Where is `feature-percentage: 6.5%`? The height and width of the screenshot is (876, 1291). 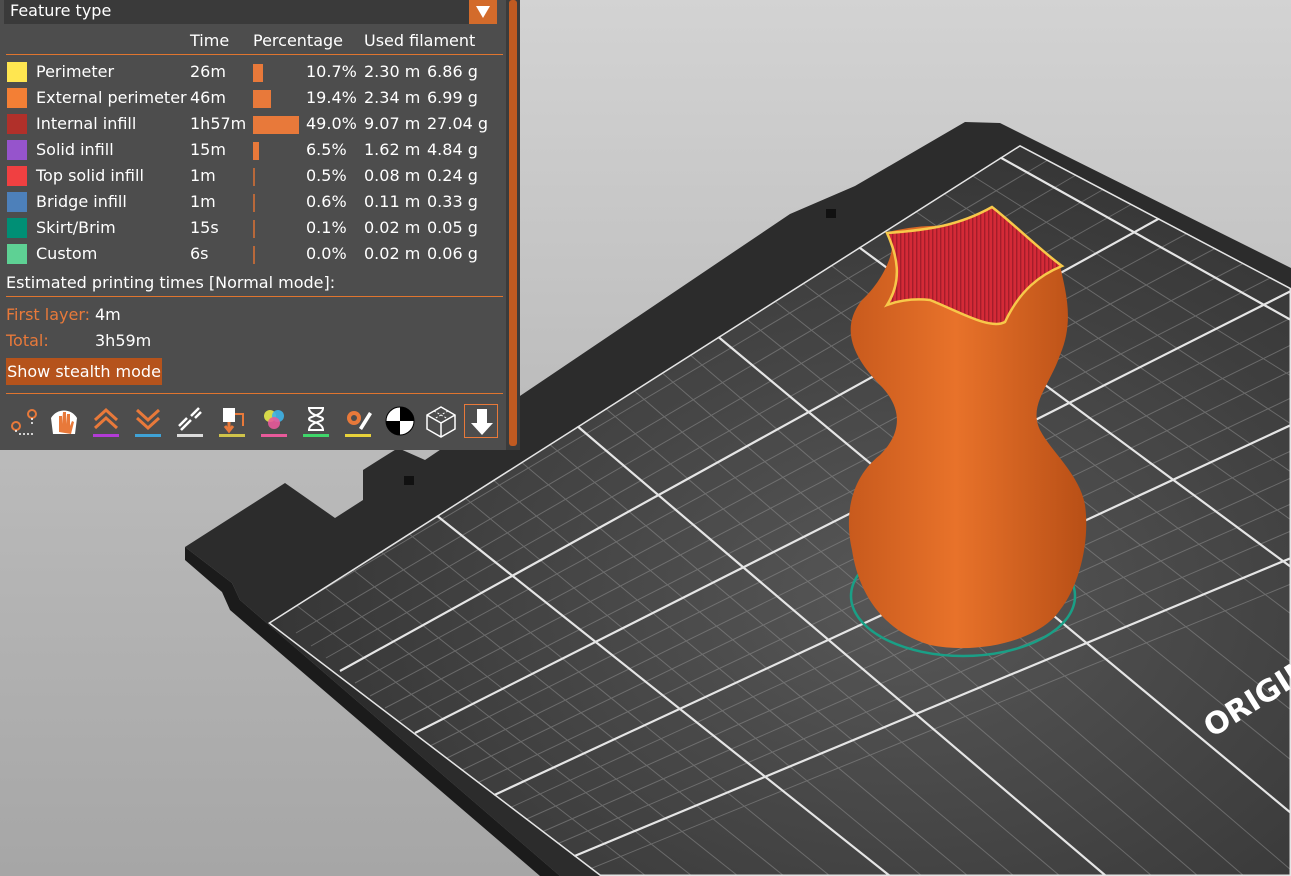 feature-percentage: 6.5% is located at coordinates (326, 149).